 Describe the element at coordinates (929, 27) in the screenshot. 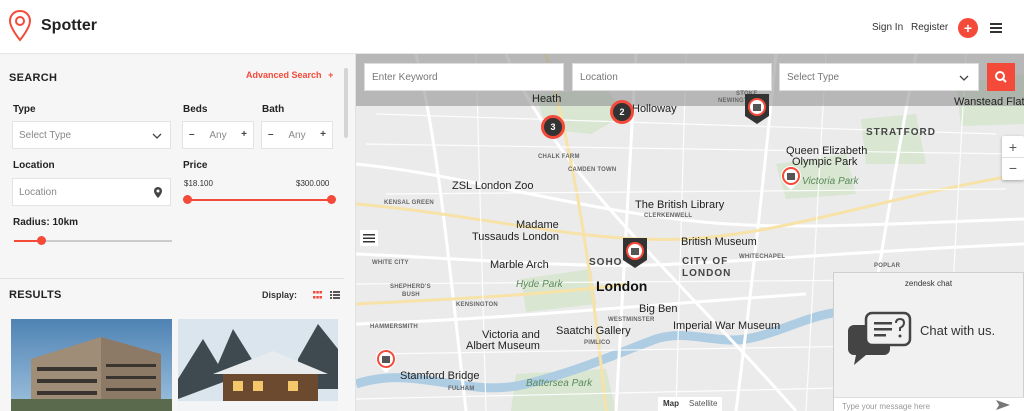

I see `register-link: Register` at that location.